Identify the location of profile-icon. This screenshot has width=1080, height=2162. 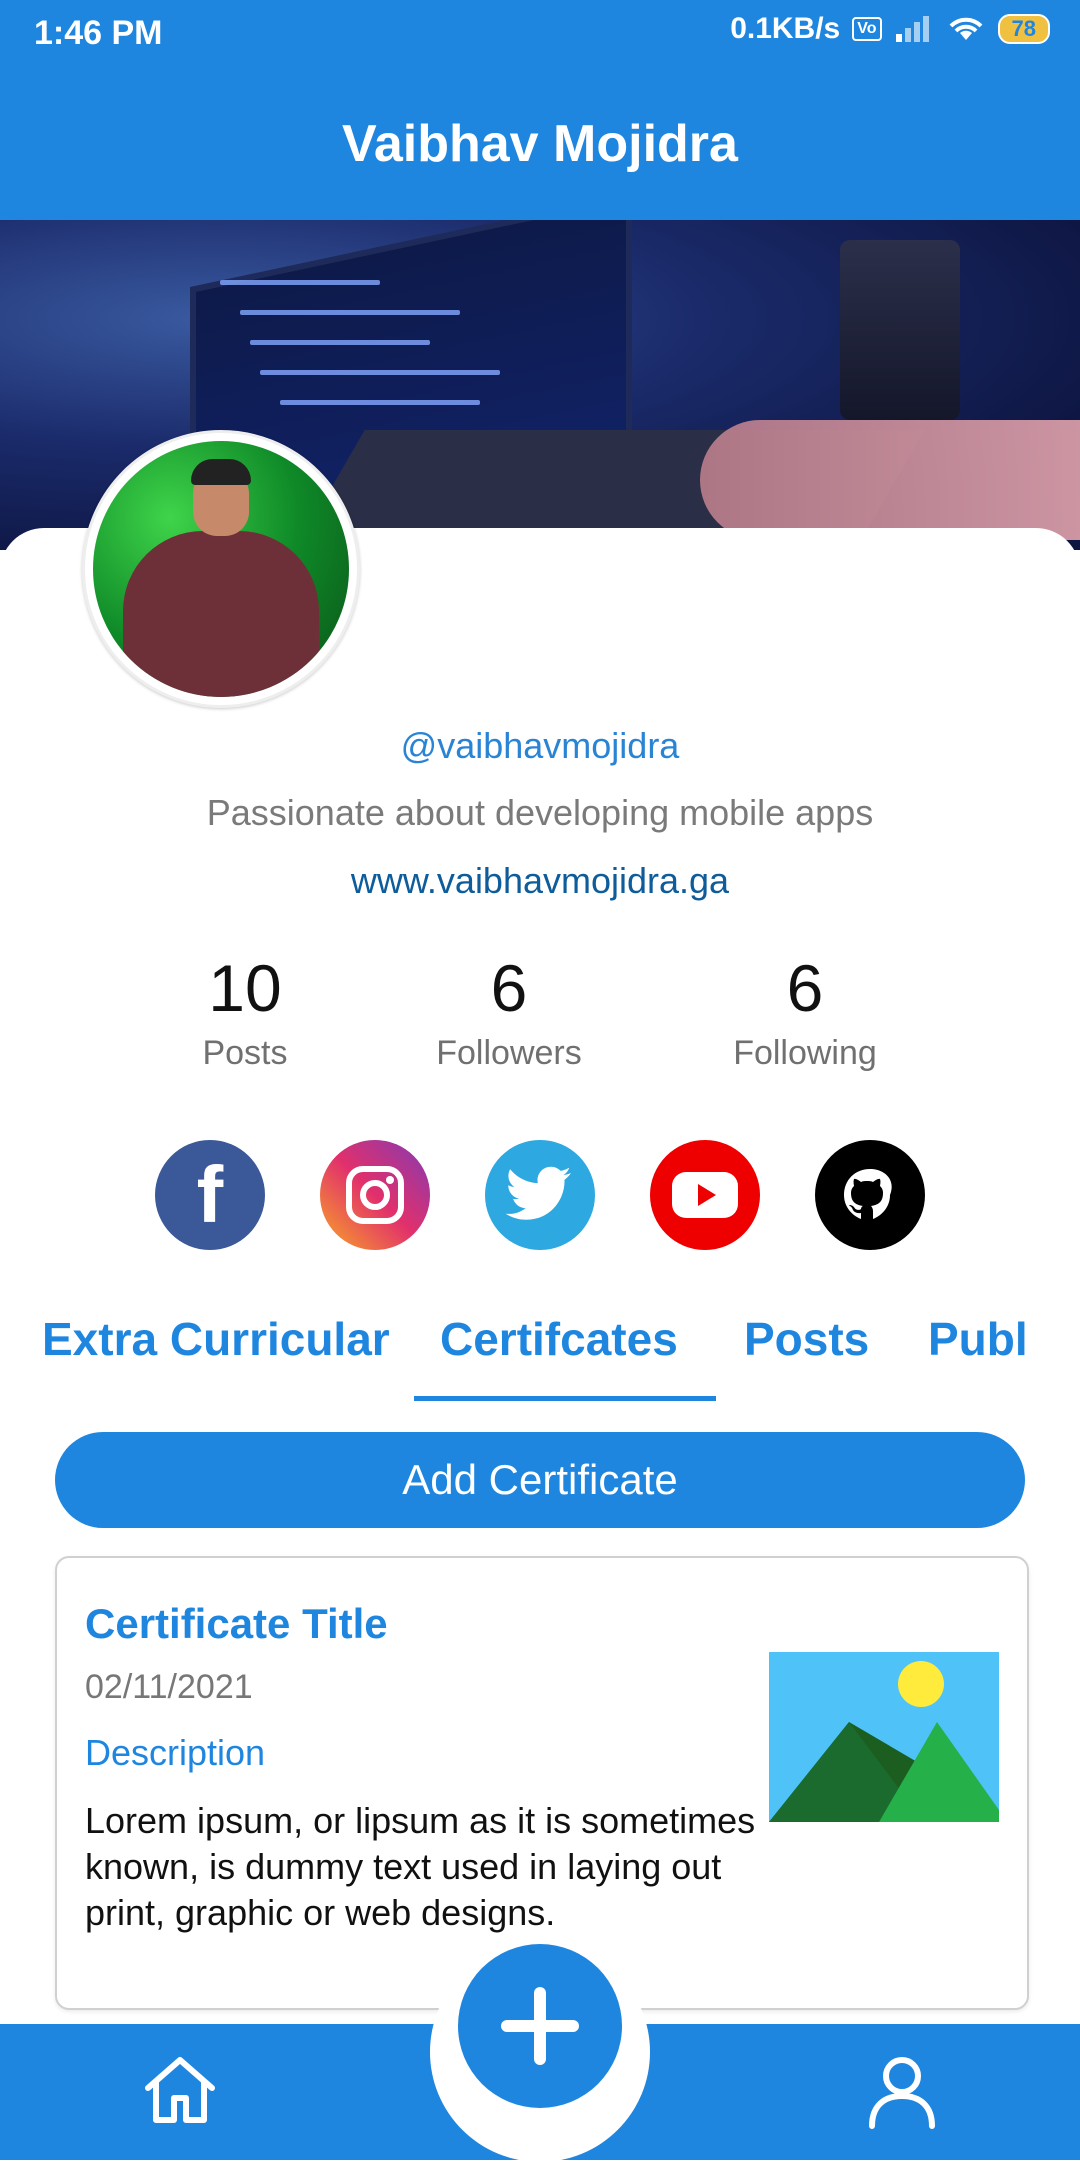
(902, 2090).